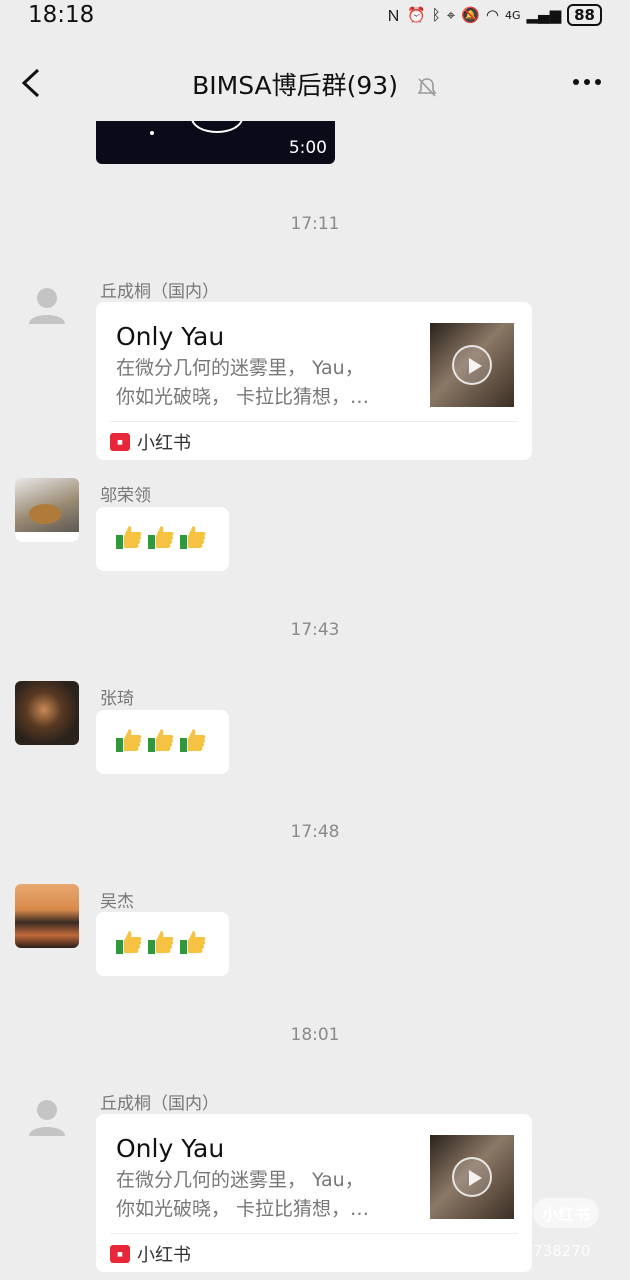 This screenshot has width=630, height=1280. Describe the element at coordinates (544, 15) in the screenshot. I see `signal-icon: ▂▄▆` at that location.